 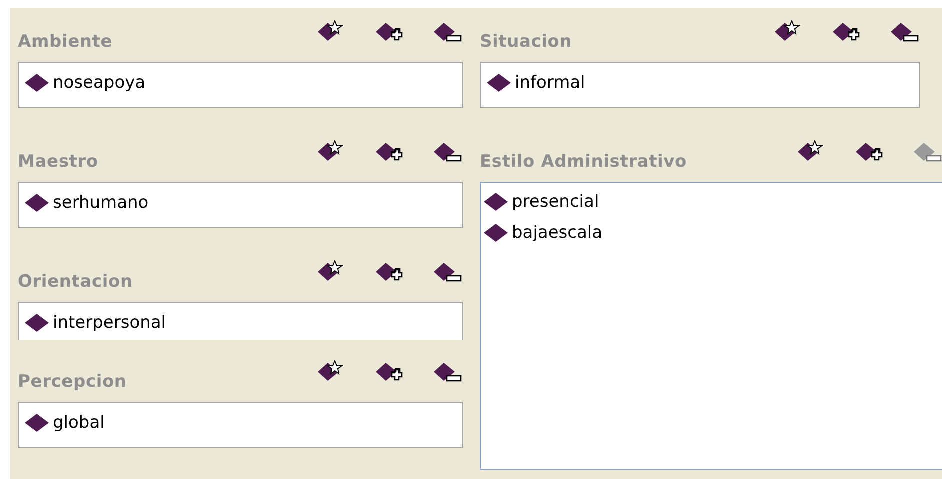 What do you see at coordinates (101, 203) in the screenshot?
I see `value-text: serhumano` at bounding box center [101, 203].